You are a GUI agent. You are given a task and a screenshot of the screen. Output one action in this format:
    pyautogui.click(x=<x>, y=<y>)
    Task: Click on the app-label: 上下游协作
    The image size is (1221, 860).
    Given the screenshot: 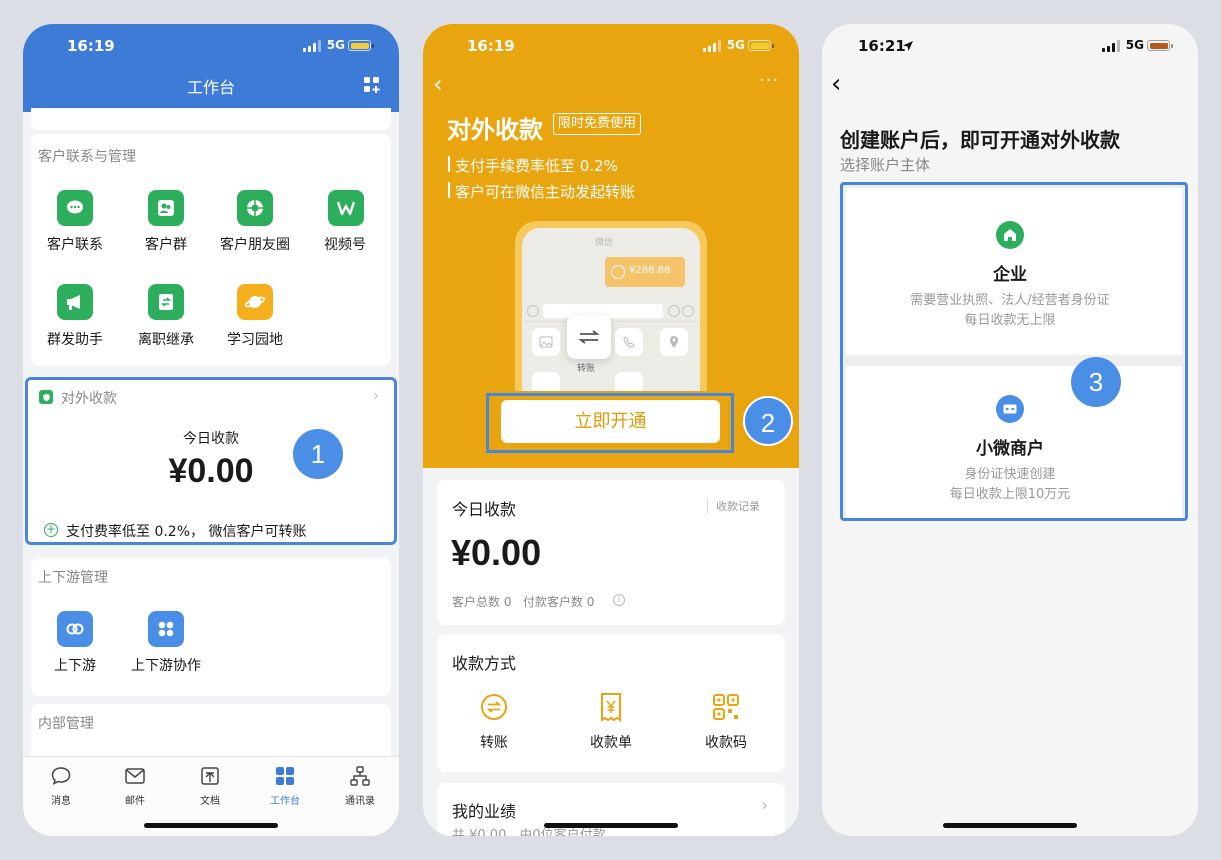 What is the action you would take?
    pyautogui.click(x=166, y=665)
    